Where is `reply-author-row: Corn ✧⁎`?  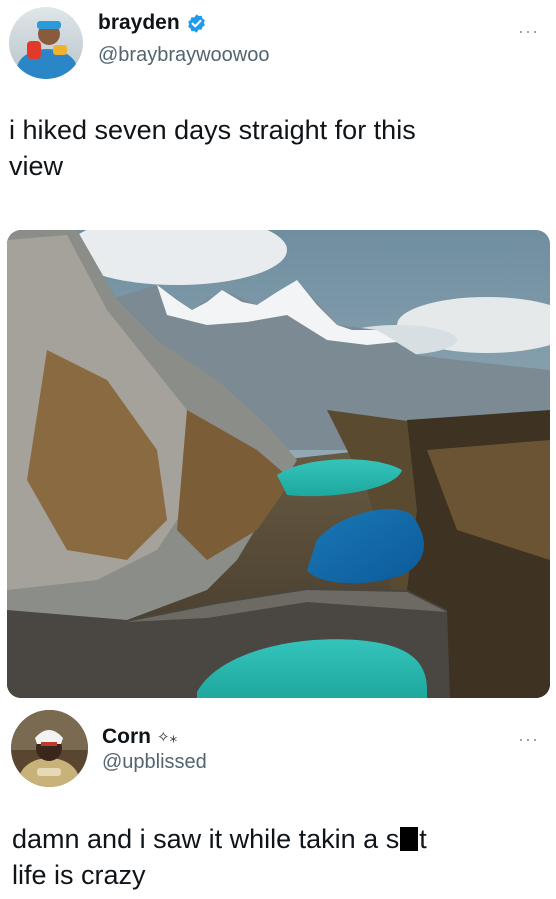 reply-author-row: Corn ✧⁎ is located at coordinates (139, 737).